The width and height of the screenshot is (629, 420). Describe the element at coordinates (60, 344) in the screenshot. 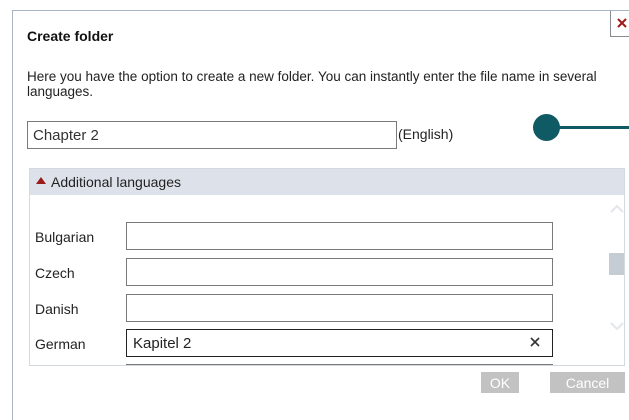

I see `language-label: German` at that location.